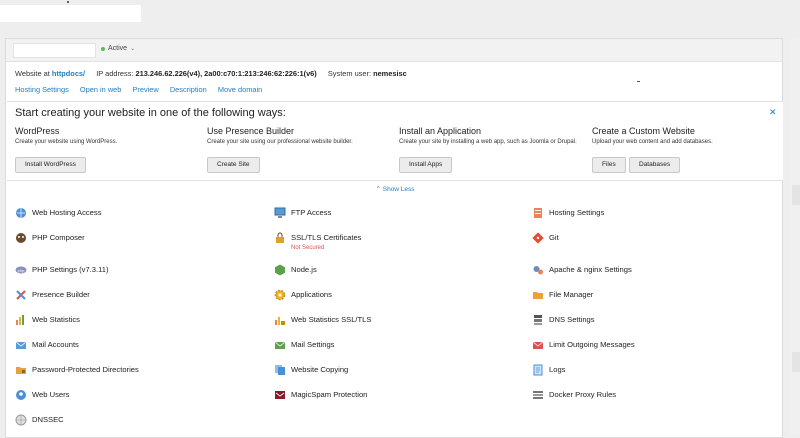 This screenshot has width=800, height=438. I want to click on domain-header: Active ⌄, so click(394, 50).